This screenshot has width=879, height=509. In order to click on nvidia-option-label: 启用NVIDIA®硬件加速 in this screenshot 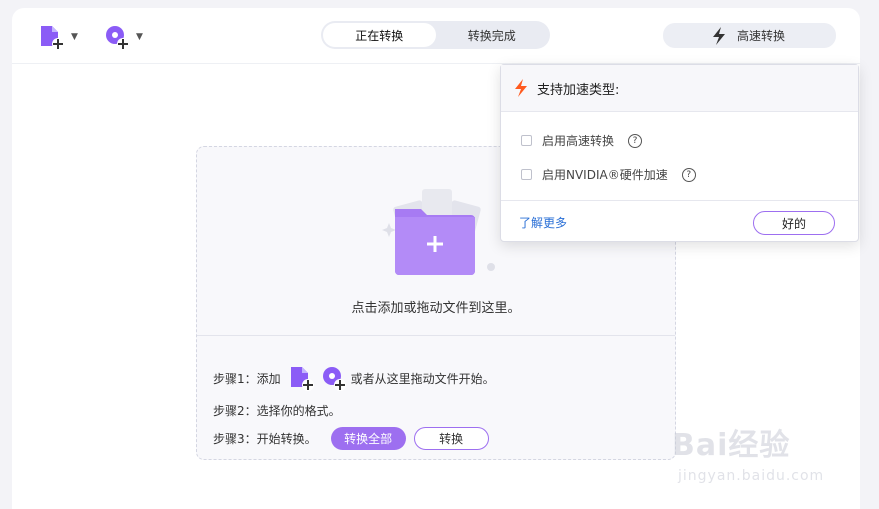, I will do `click(605, 175)`.